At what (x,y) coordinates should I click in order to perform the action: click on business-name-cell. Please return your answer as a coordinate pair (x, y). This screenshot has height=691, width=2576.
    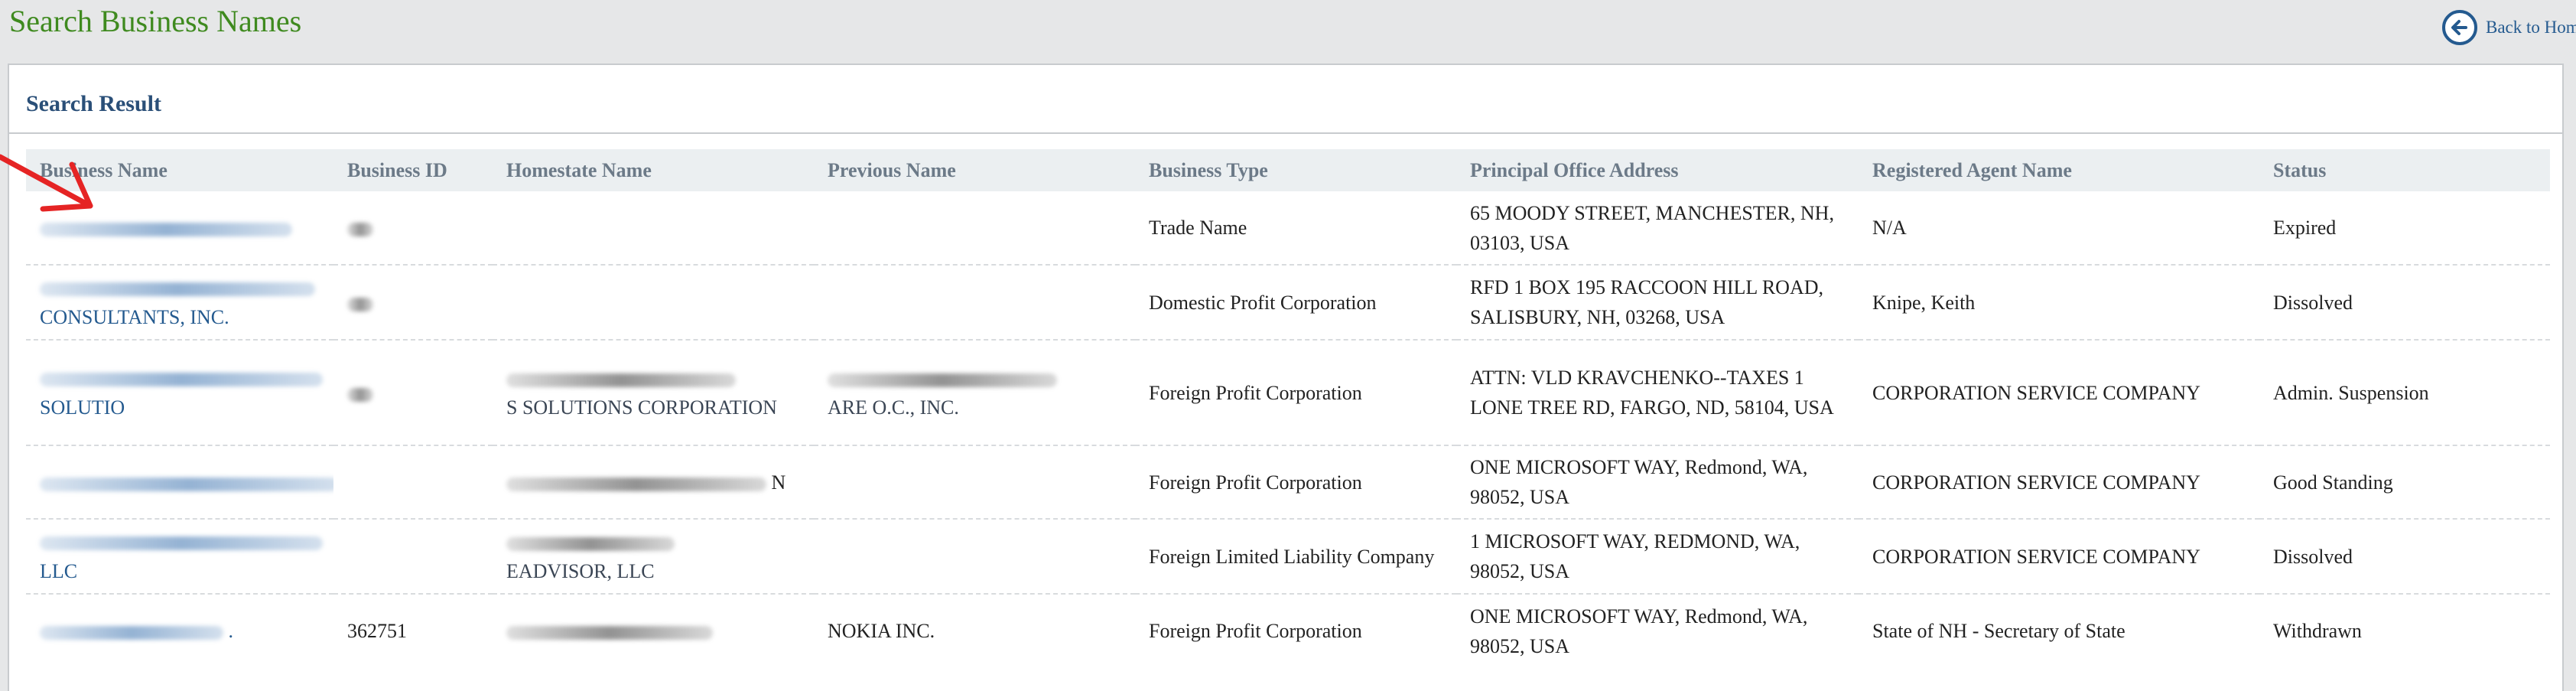
    Looking at the image, I should click on (179, 483).